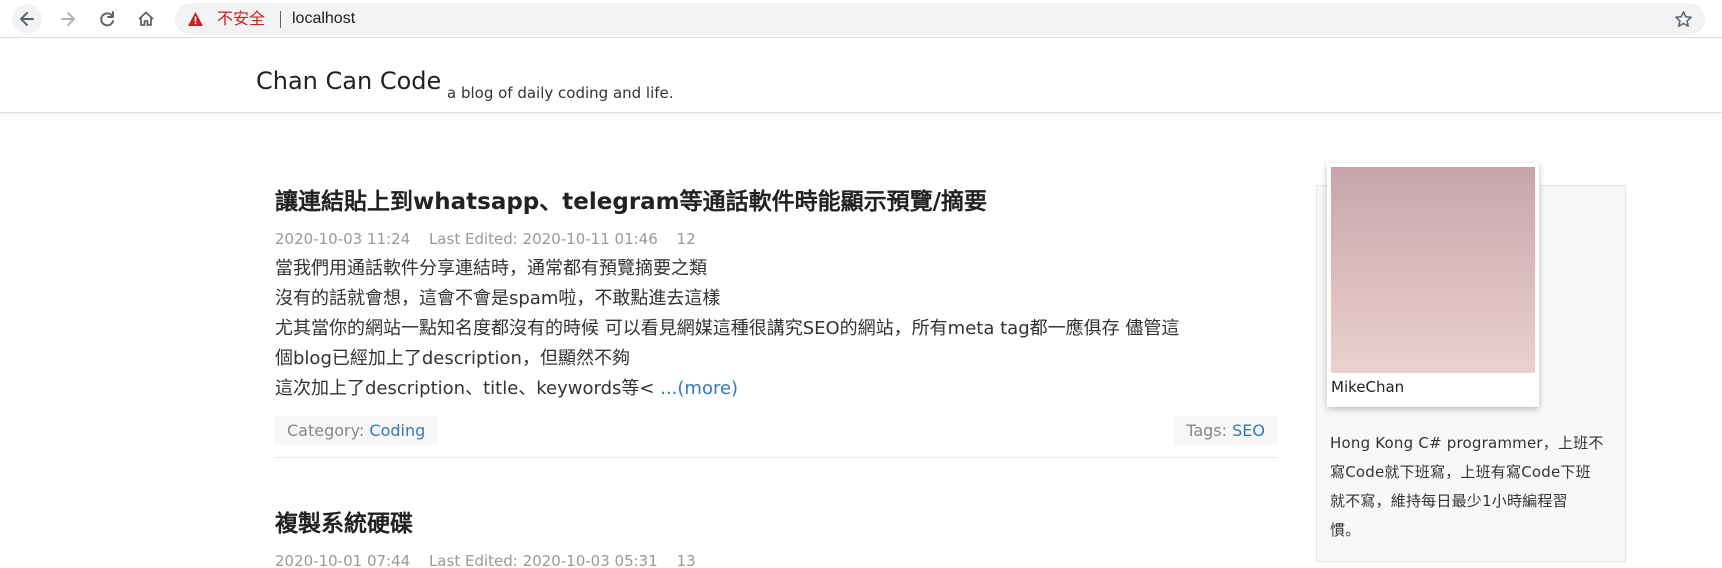 The width and height of the screenshot is (1722, 568). What do you see at coordinates (1433, 270) in the screenshot?
I see `avatar` at bounding box center [1433, 270].